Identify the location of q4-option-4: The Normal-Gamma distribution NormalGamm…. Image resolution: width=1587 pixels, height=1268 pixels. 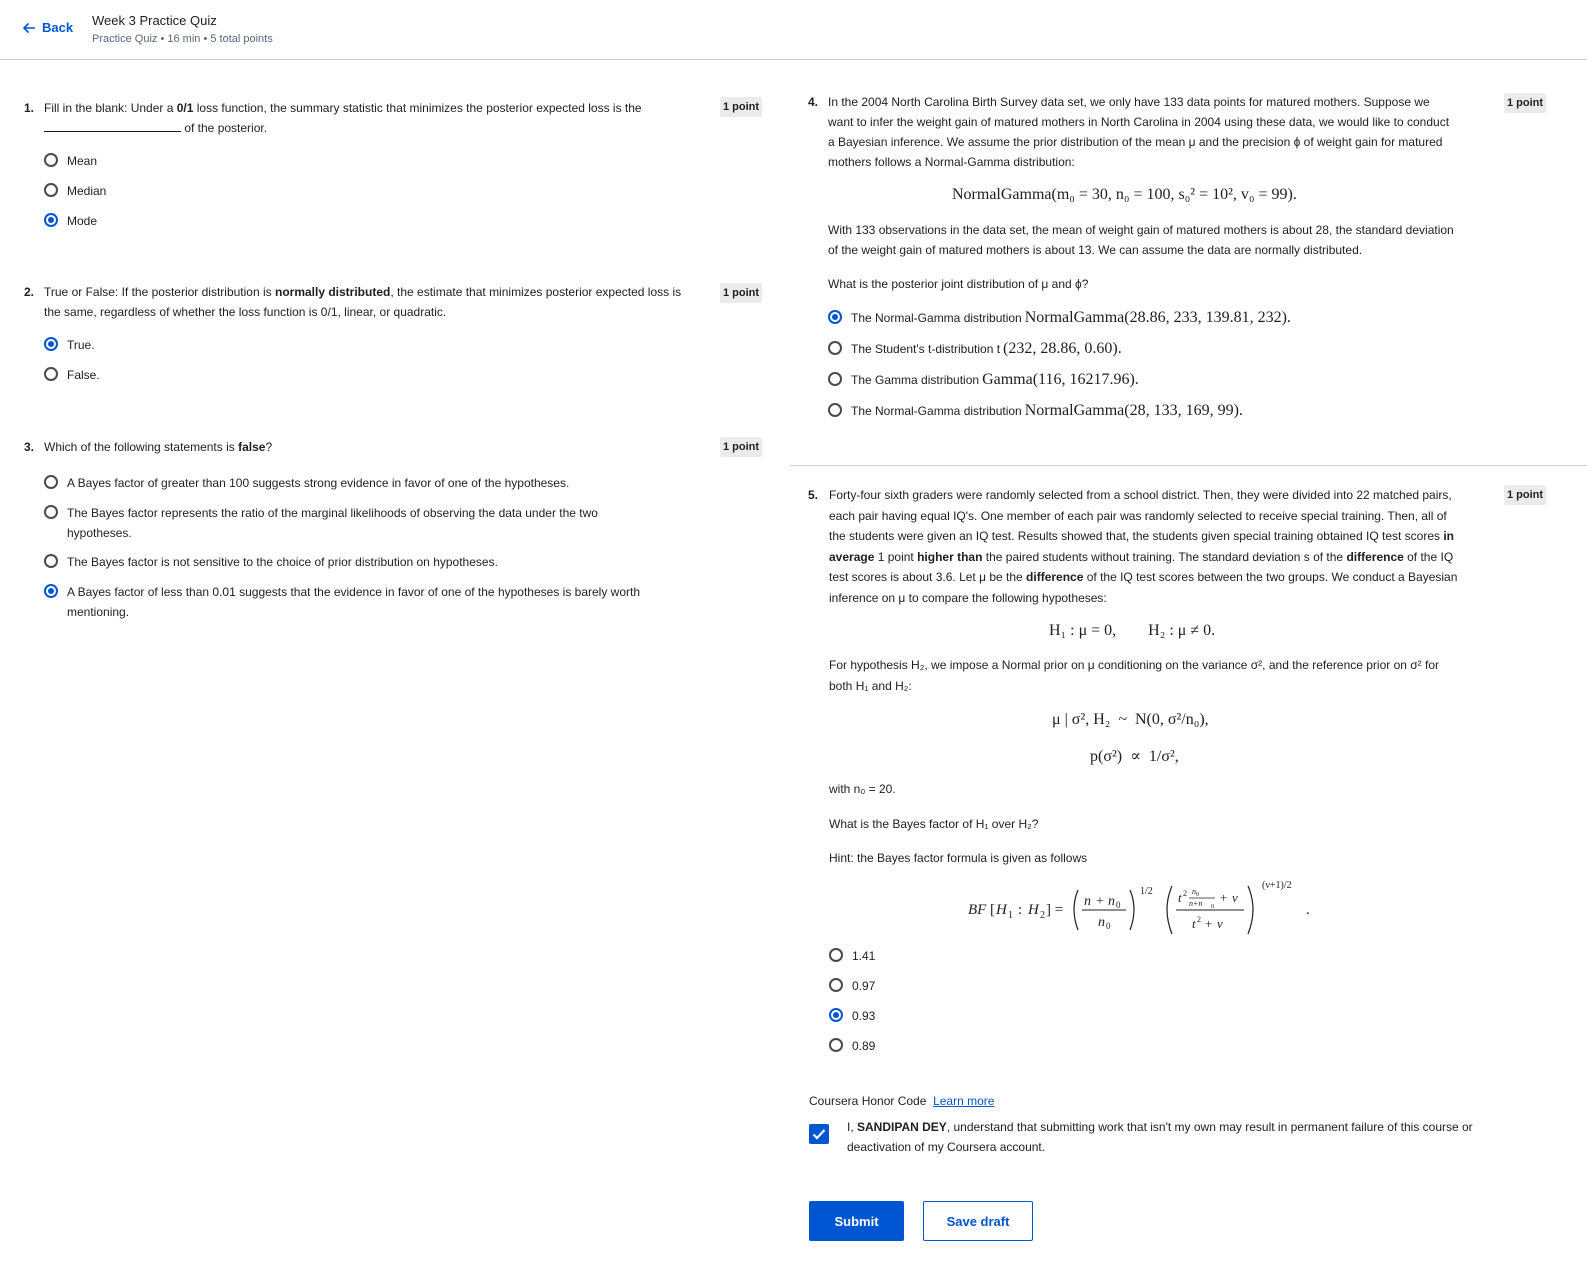
(1035, 411).